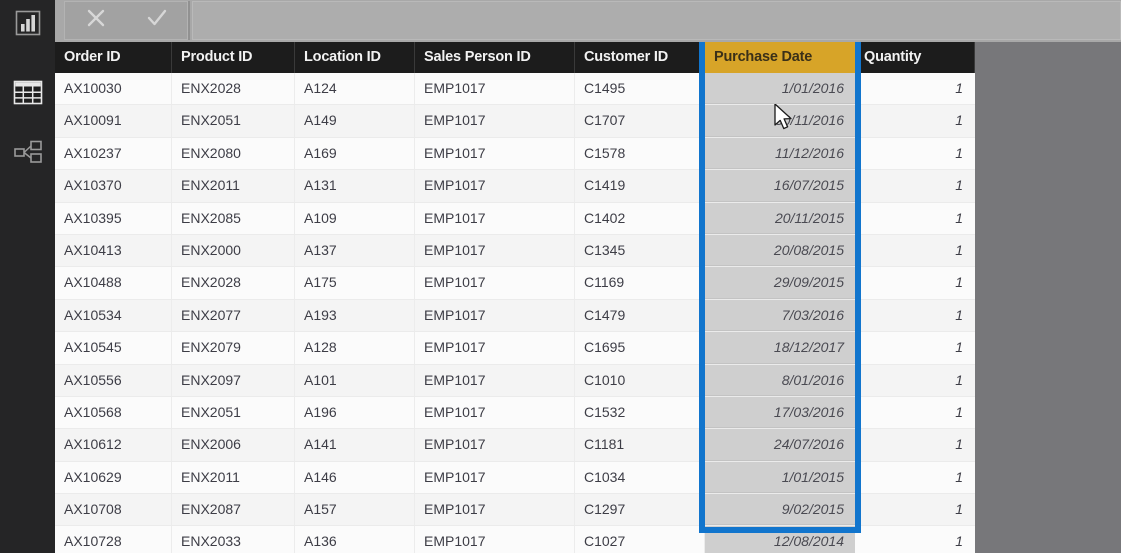 The width and height of the screenshot is (1121, 553). I want to click on table-cell: AX10612, so click(113, 445).